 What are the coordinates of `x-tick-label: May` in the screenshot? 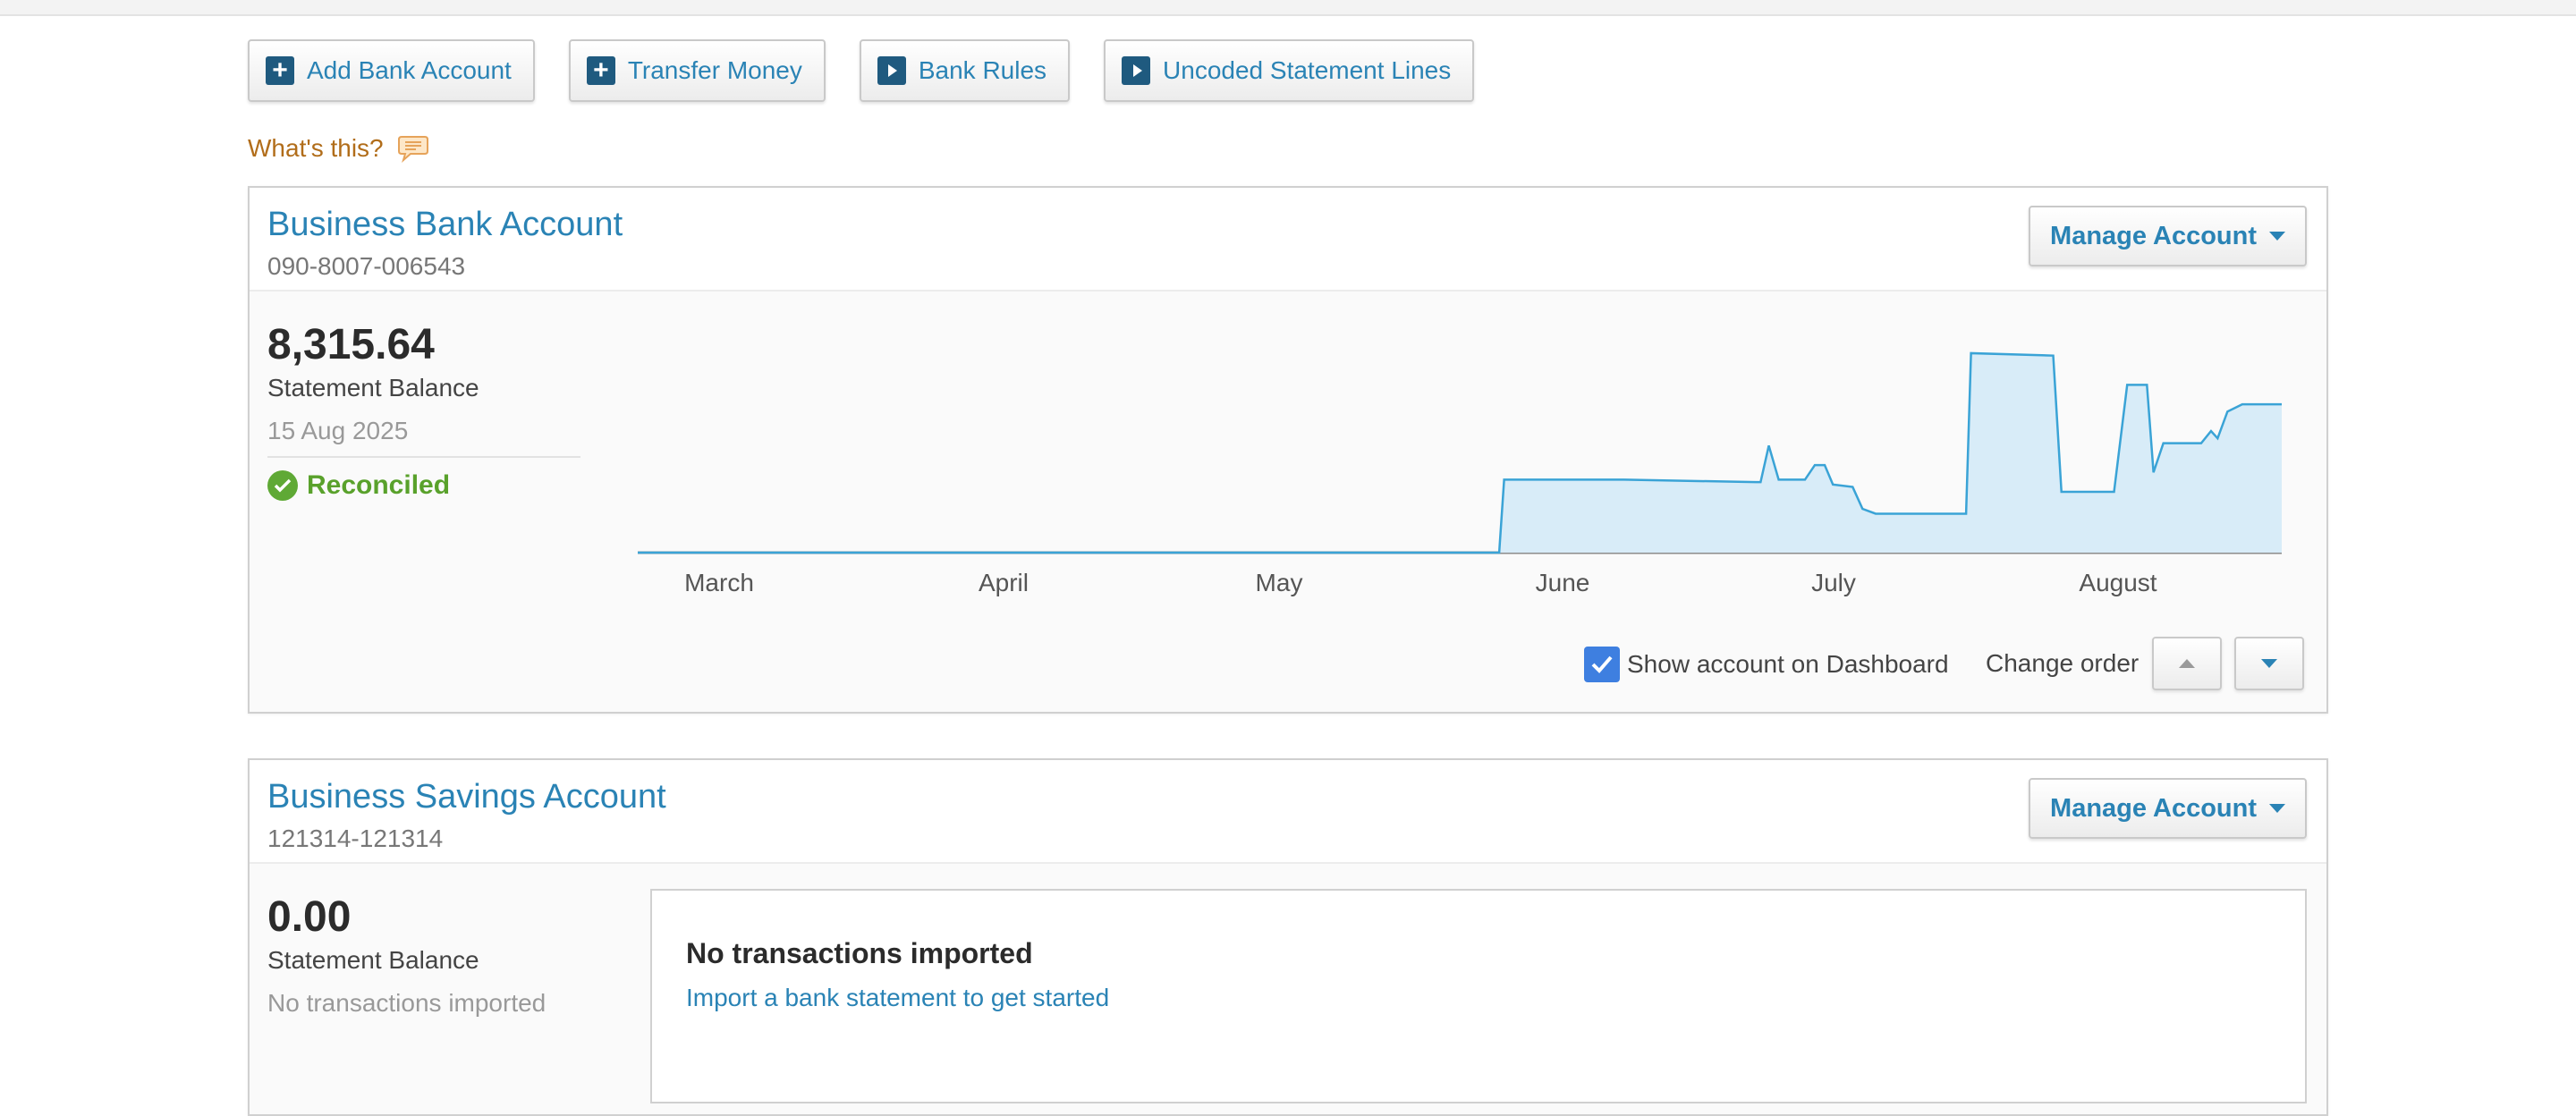 It's located at (1279, 582).